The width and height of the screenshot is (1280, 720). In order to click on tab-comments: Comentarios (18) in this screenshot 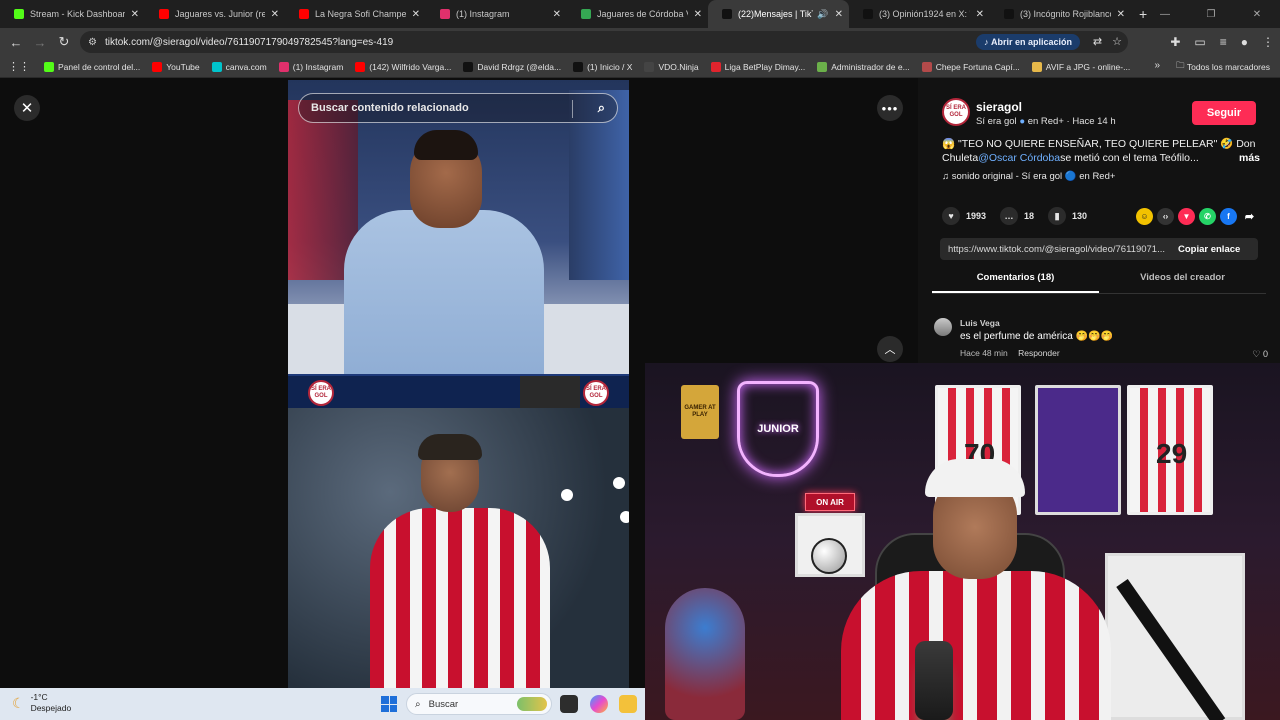, I will do `click(1015, 282)`.